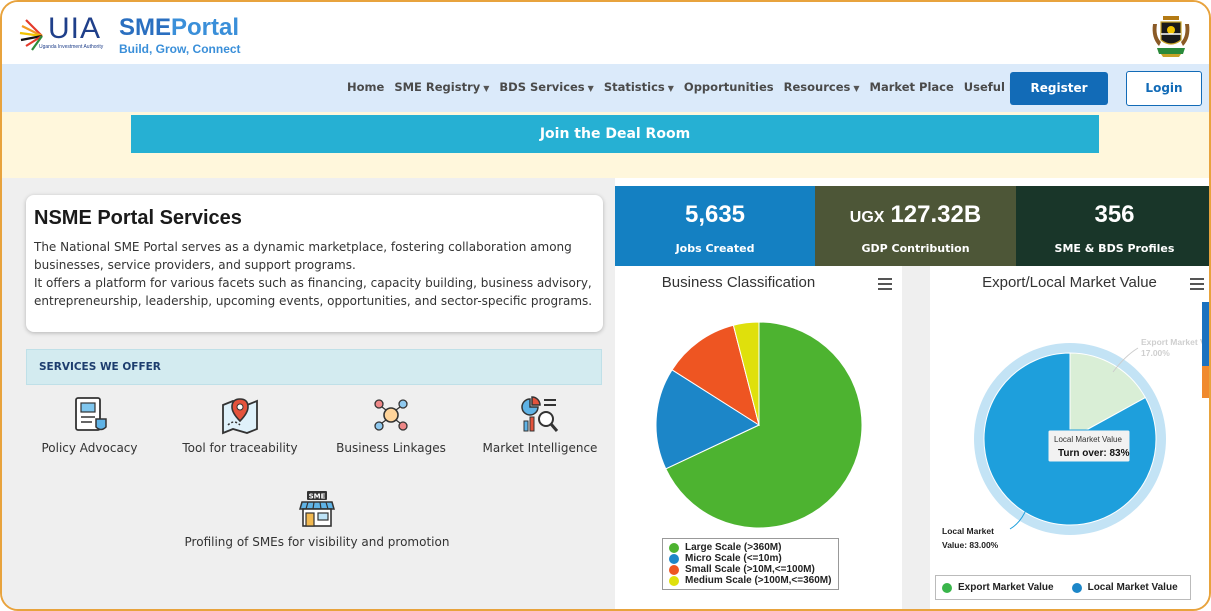 The image size is (1211, 611). I want to click on legend-item: Small Scale (>10M,<=100M), so click(750, 569).